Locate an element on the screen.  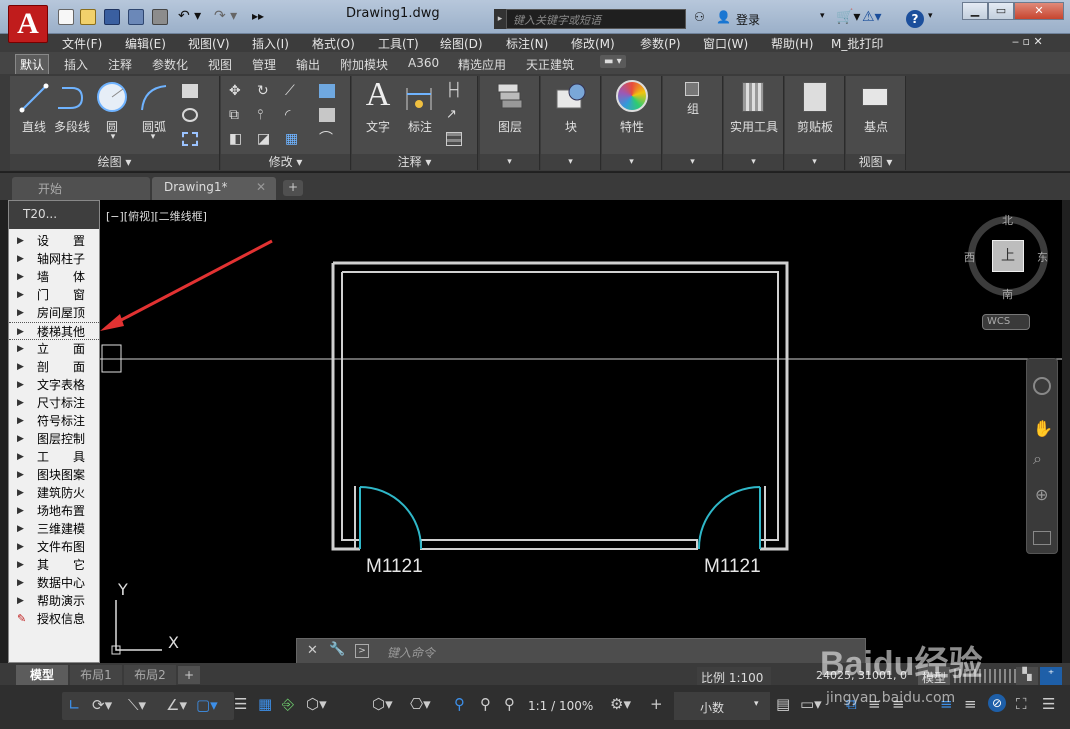
palette-item: ▶ 其 它 is located at coordinates (54, 565).